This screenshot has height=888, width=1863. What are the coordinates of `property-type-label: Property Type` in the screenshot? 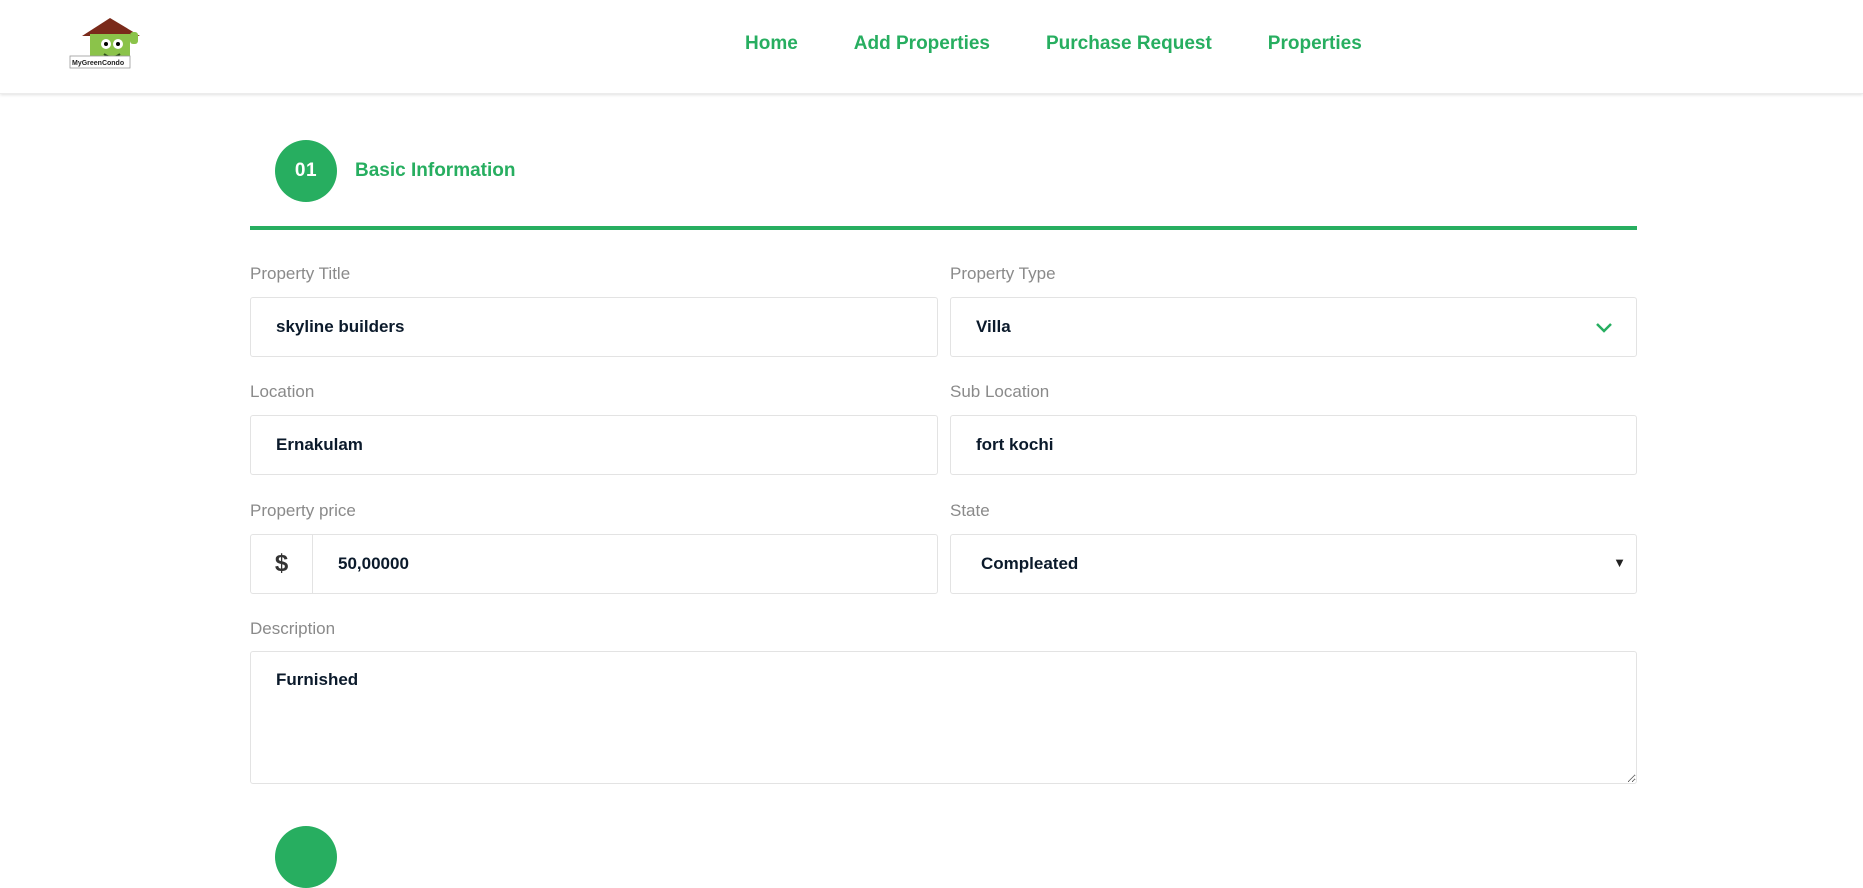 It's located at (1003, 273).